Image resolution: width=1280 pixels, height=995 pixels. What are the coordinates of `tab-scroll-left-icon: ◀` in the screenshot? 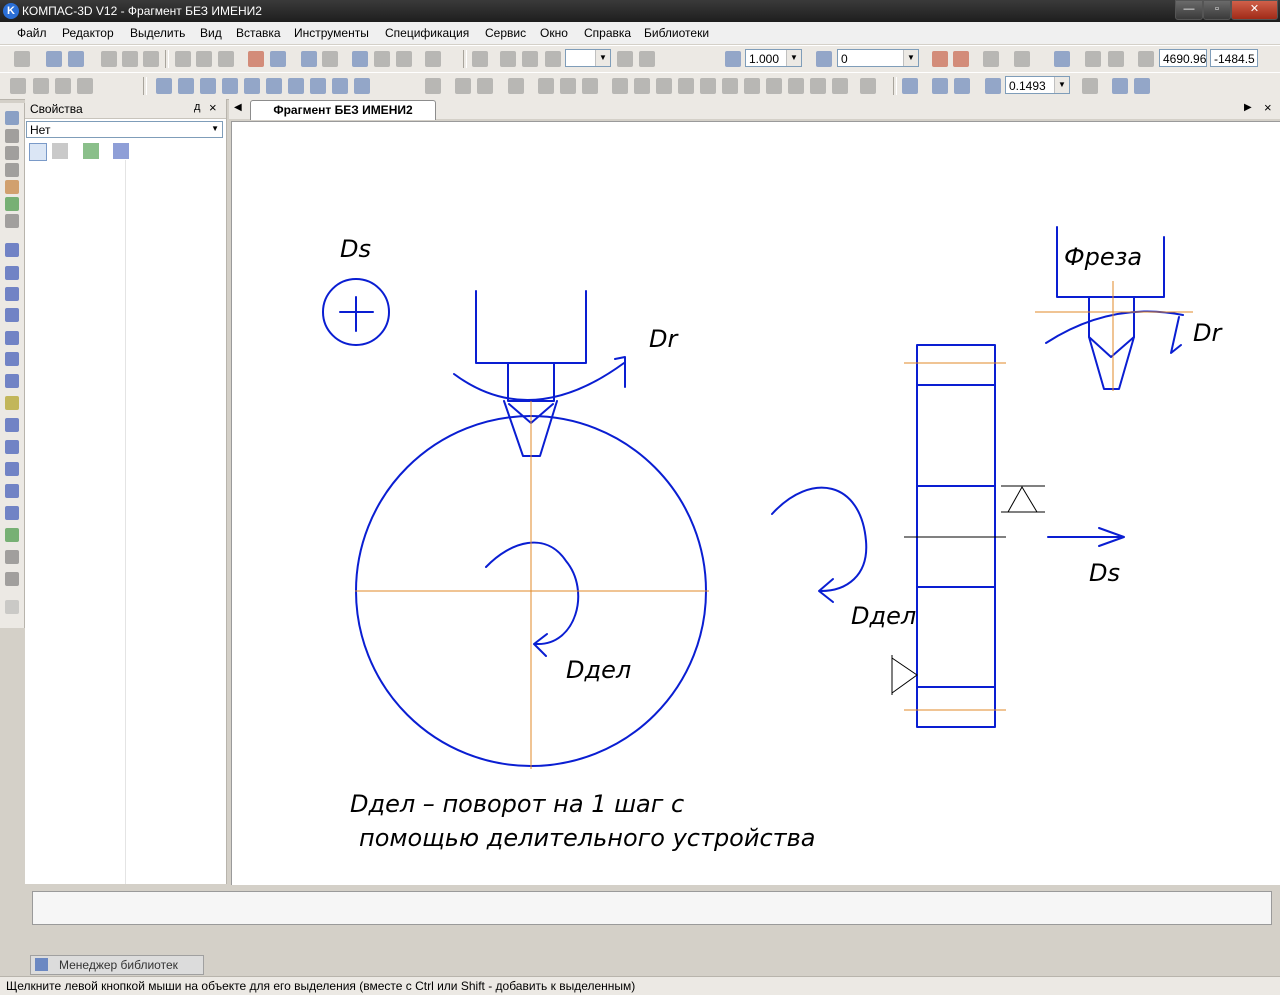 It's located at (238, 107).